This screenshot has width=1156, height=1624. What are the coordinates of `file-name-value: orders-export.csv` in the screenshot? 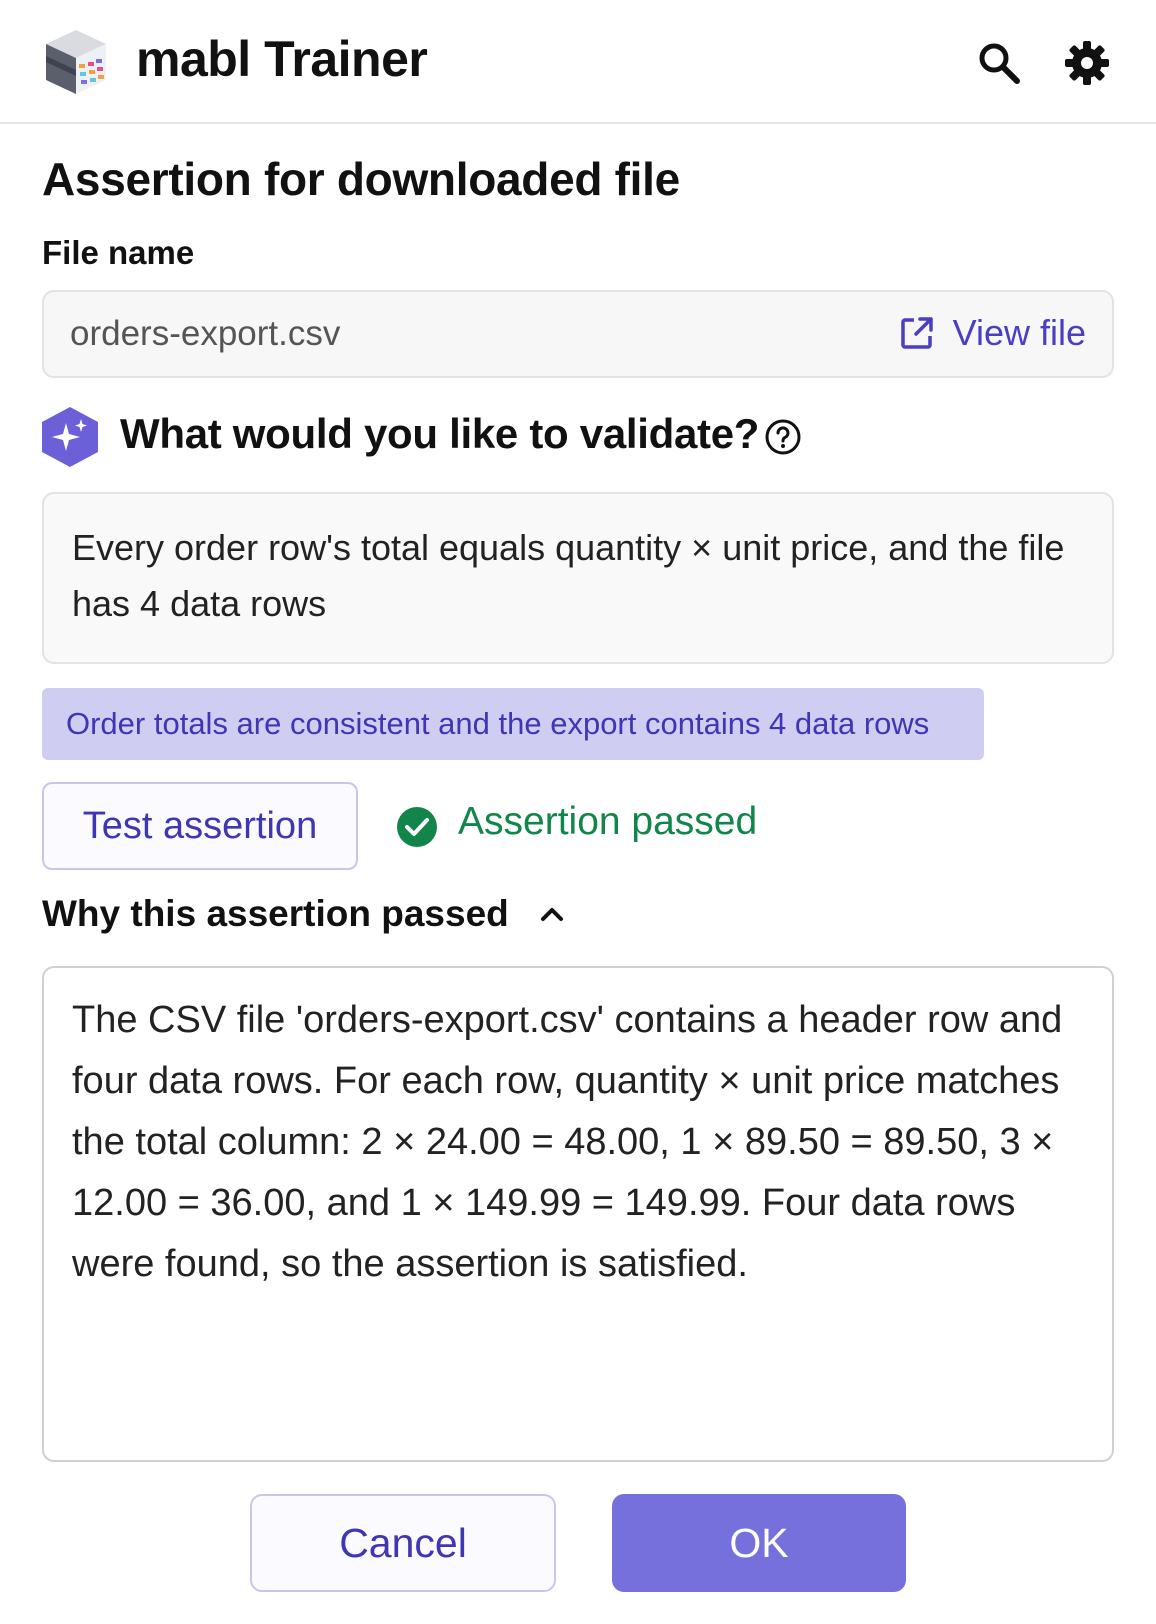 It's located at (205, 333).